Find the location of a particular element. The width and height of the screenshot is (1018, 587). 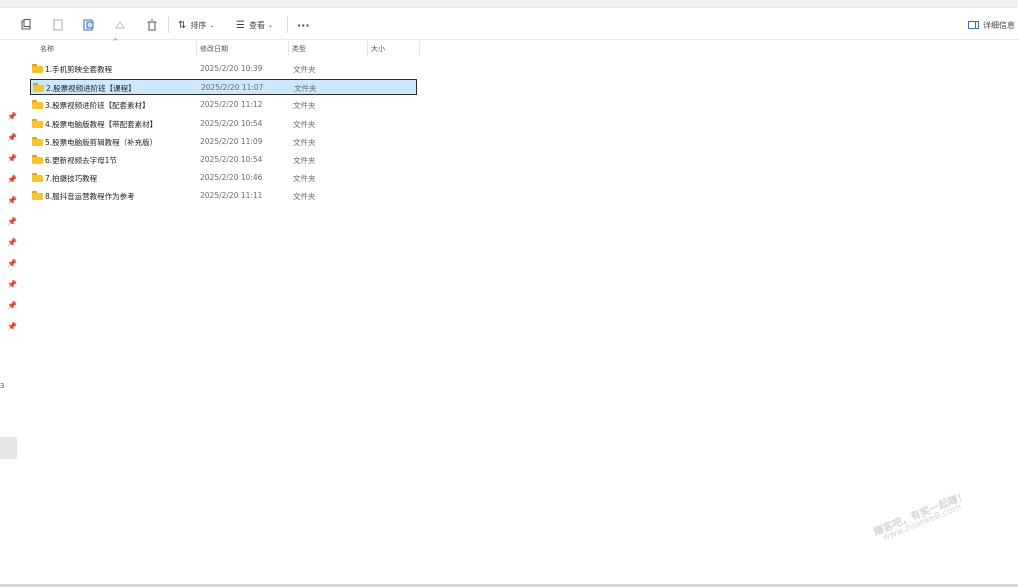

sort-icon: ⇅ is located at coordinates (182, 25).